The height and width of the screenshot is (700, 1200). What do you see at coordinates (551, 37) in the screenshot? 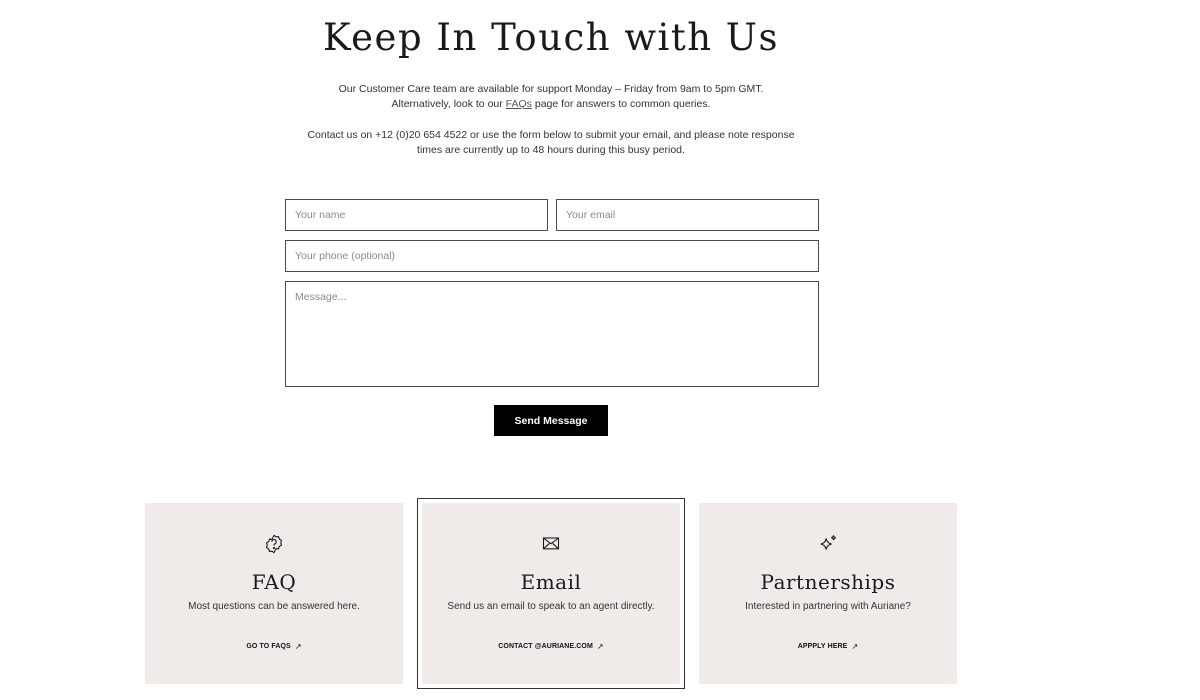
I see `page-title: Keep In Touch with Us` at bounding box center [551, 37].